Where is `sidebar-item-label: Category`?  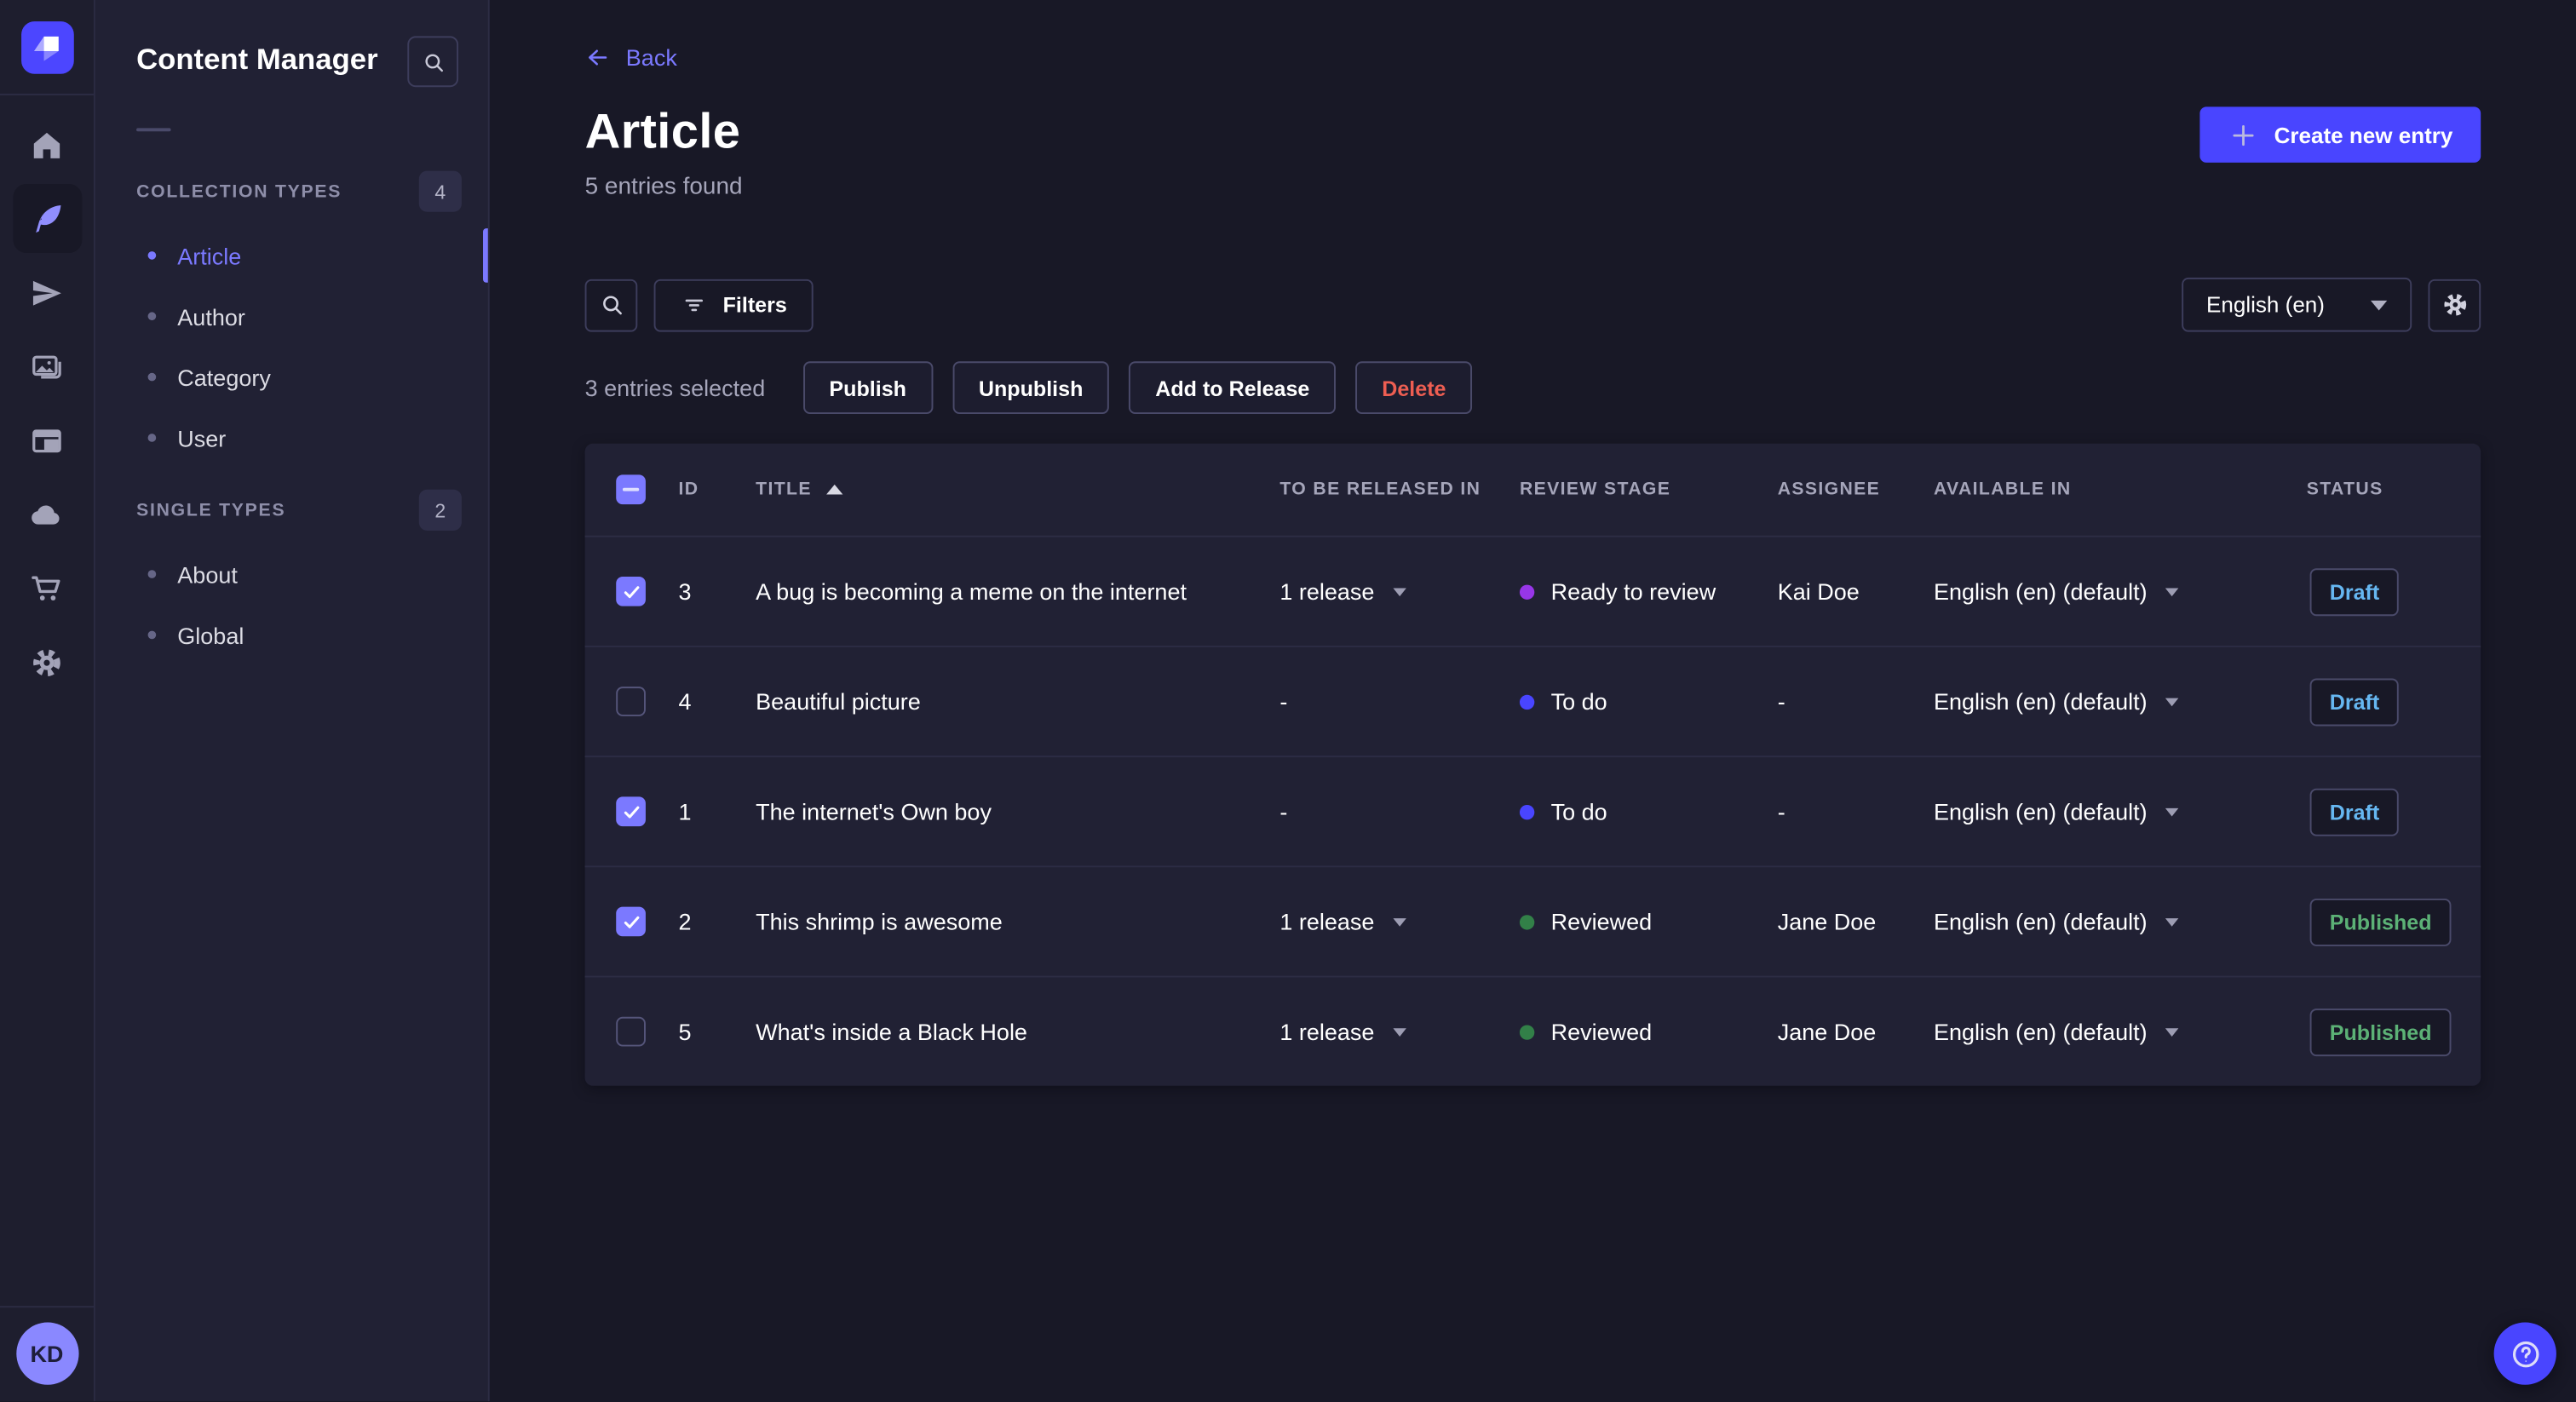
sidebar-item-label: Category is located at coordinates (224, 377).